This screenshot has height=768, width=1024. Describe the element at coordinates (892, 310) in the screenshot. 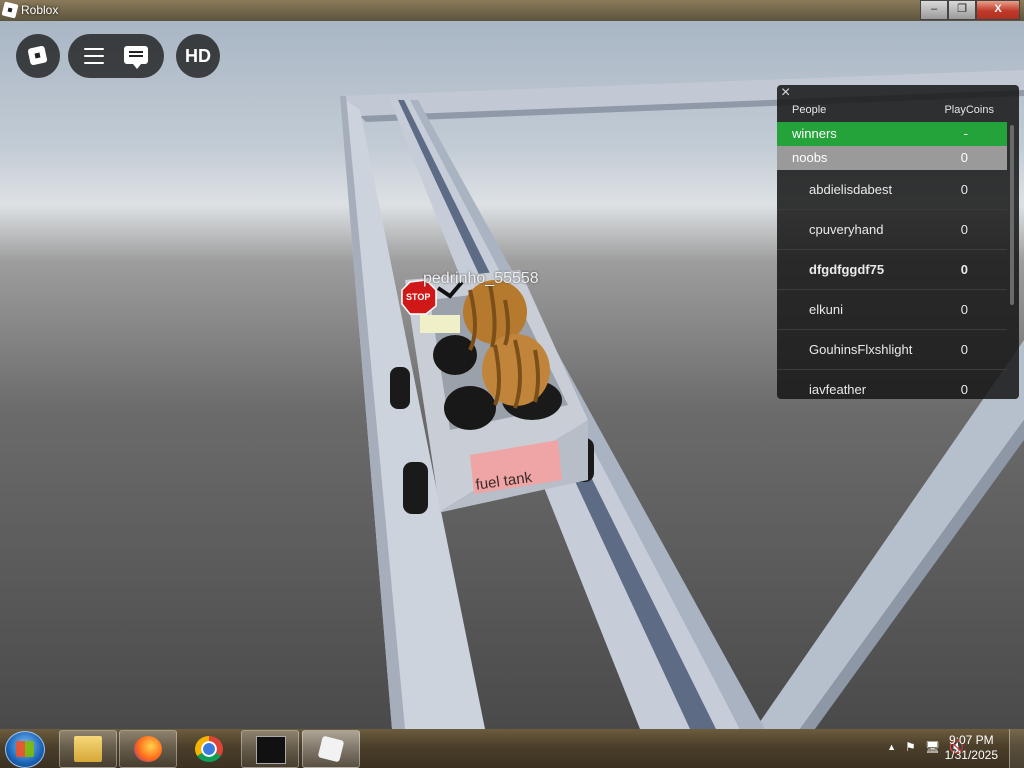

I see `player-row: elkuni 0` at that location.